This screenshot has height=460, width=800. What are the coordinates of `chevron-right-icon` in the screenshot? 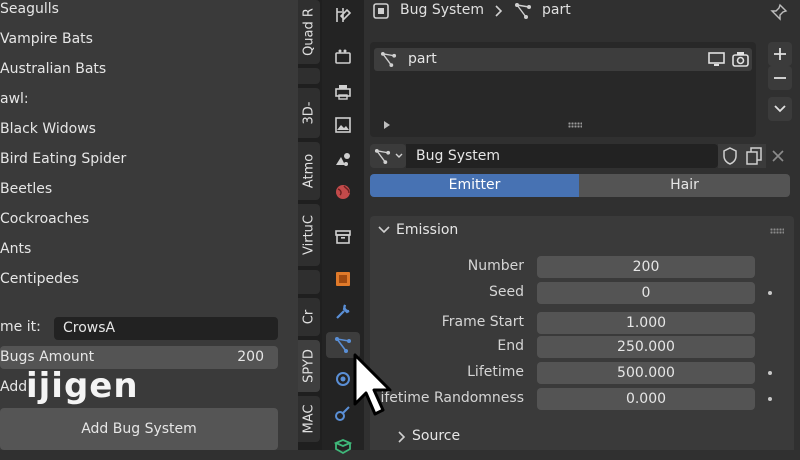 It's located at (402, 437).